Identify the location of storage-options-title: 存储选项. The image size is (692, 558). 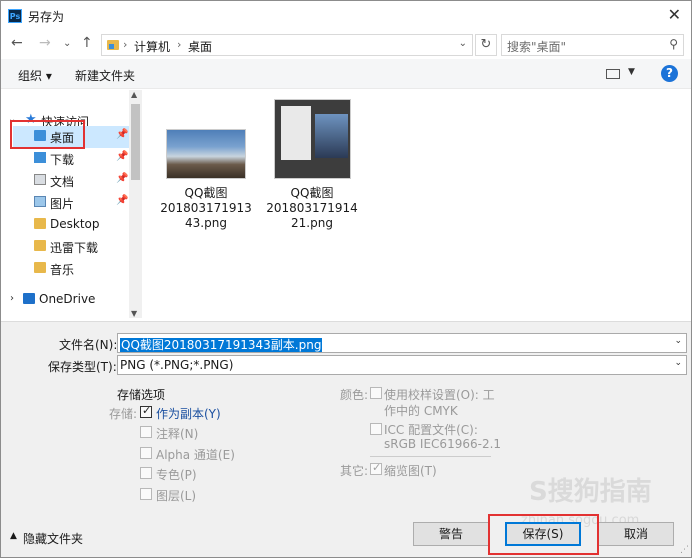
(141, 395).